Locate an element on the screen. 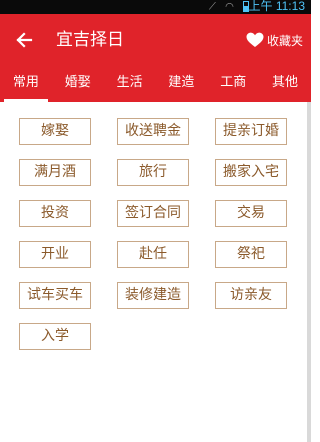 This screenshot has height=442, width=320. tab-item: 常用 is located at coordinates (26, 84).